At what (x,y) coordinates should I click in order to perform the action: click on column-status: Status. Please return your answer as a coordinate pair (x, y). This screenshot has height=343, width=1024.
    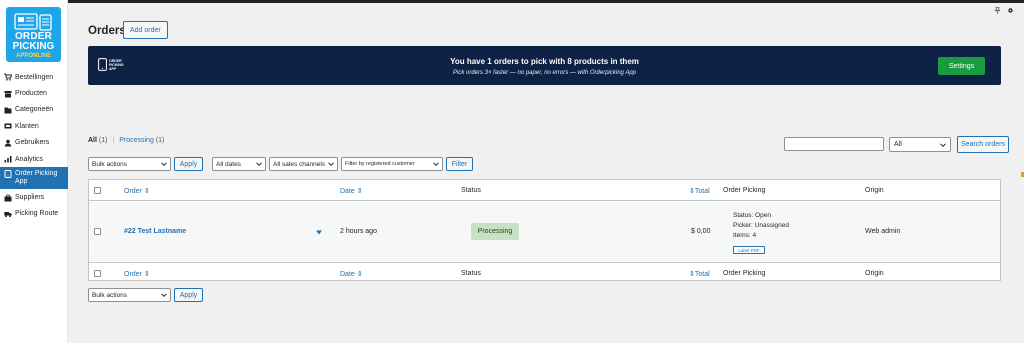
    Looking at the image, I should click on (471, 190).